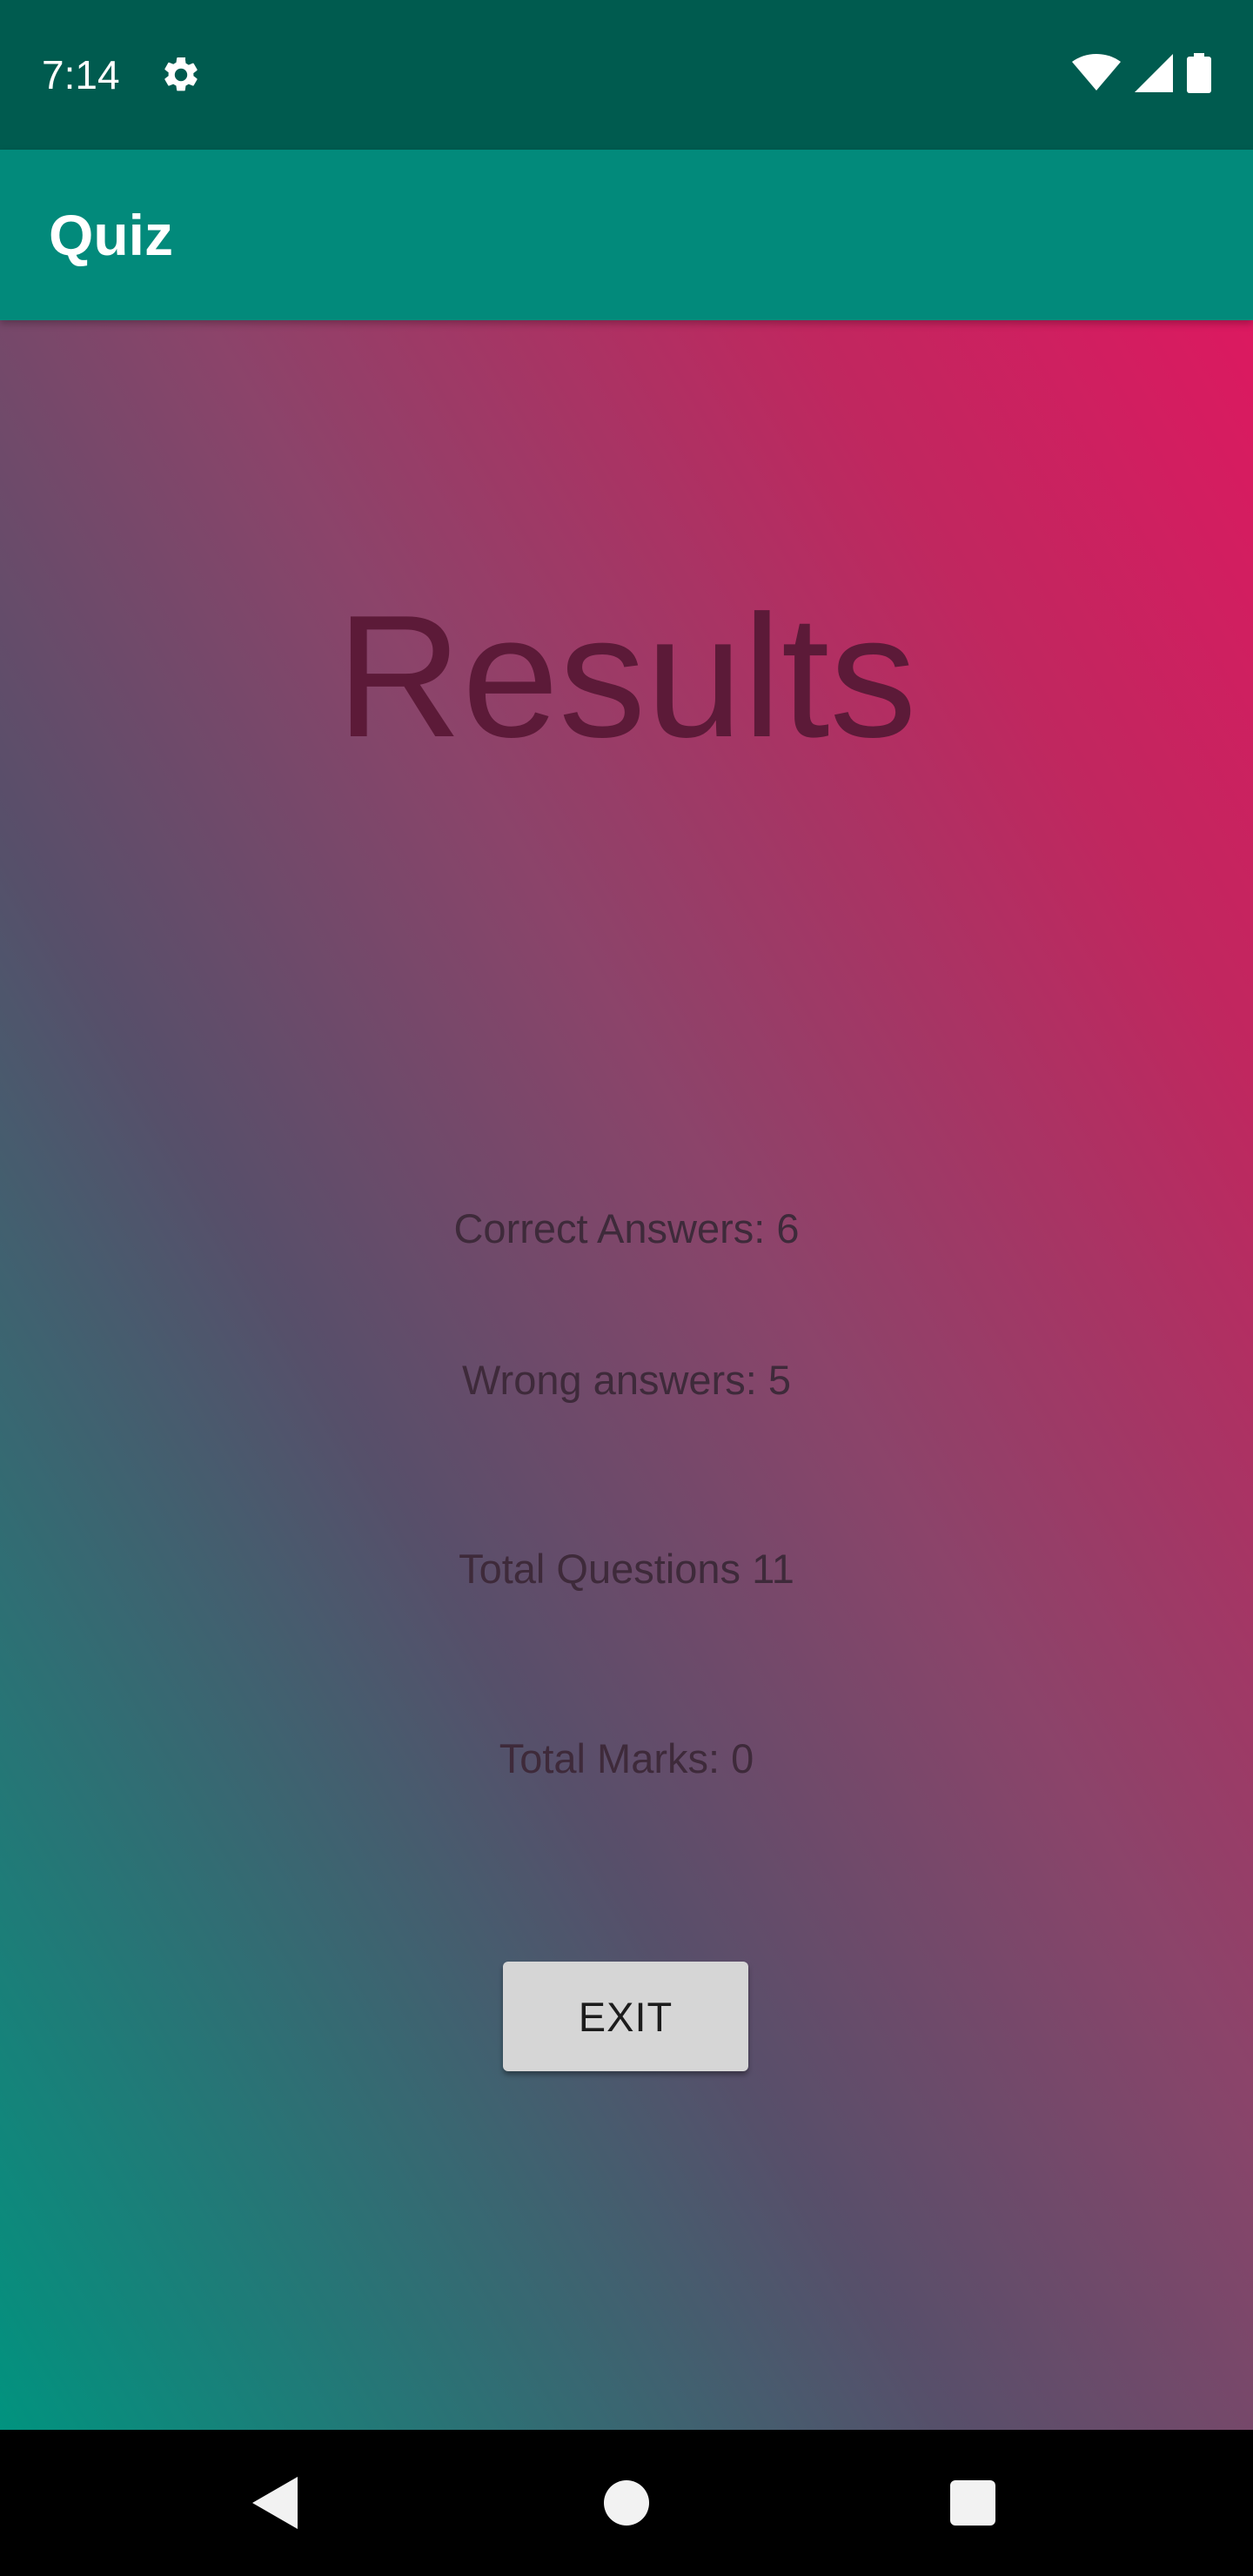 The image size is (1253, 2576). Describe the element at coordinates (1096, 75) in the screenshot. I see `wifi-icon` at that location.